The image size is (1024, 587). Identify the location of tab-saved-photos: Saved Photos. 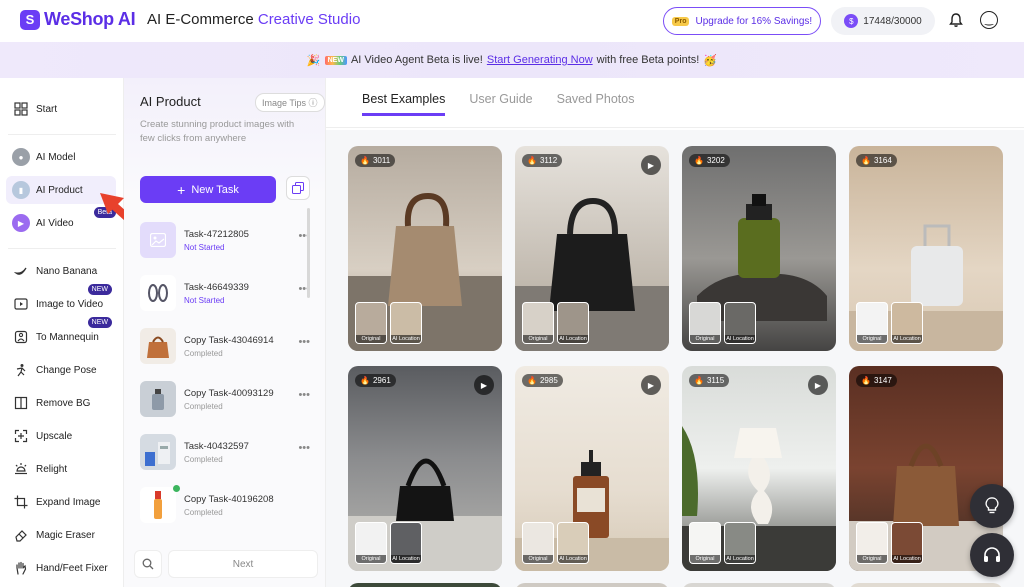
(596, 104).